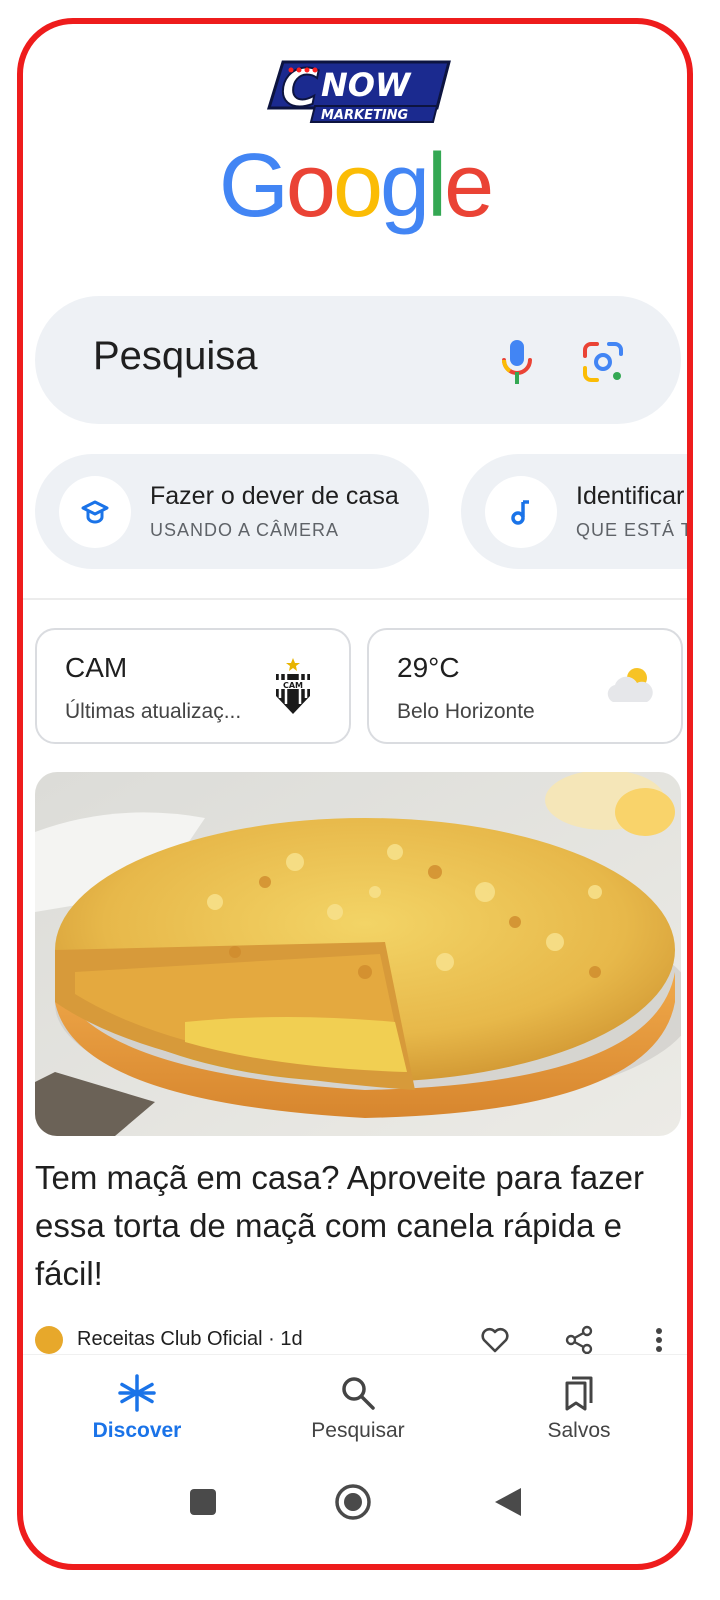  I want to click on svg-text: NOW, so click(366, 85).